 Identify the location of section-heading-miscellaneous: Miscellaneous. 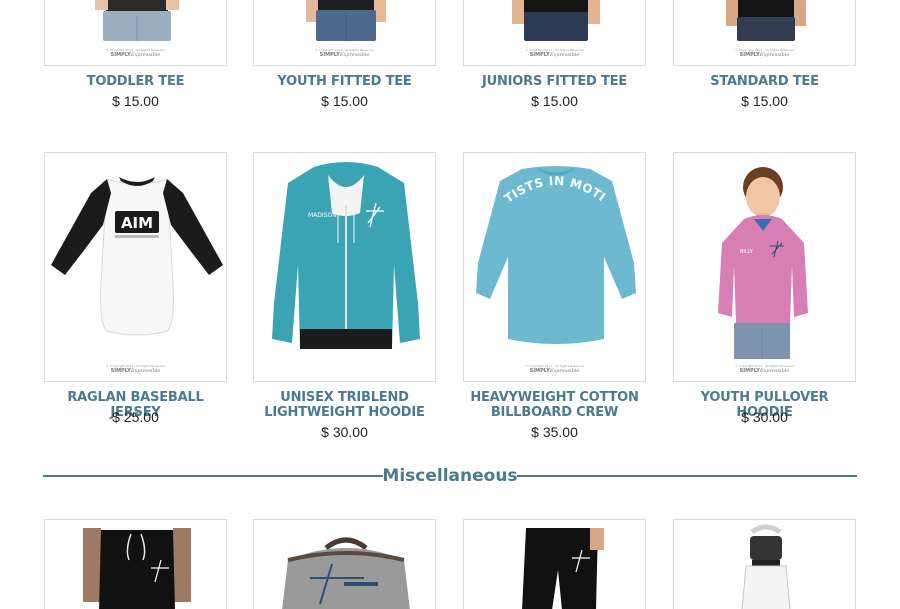
(450, 476).